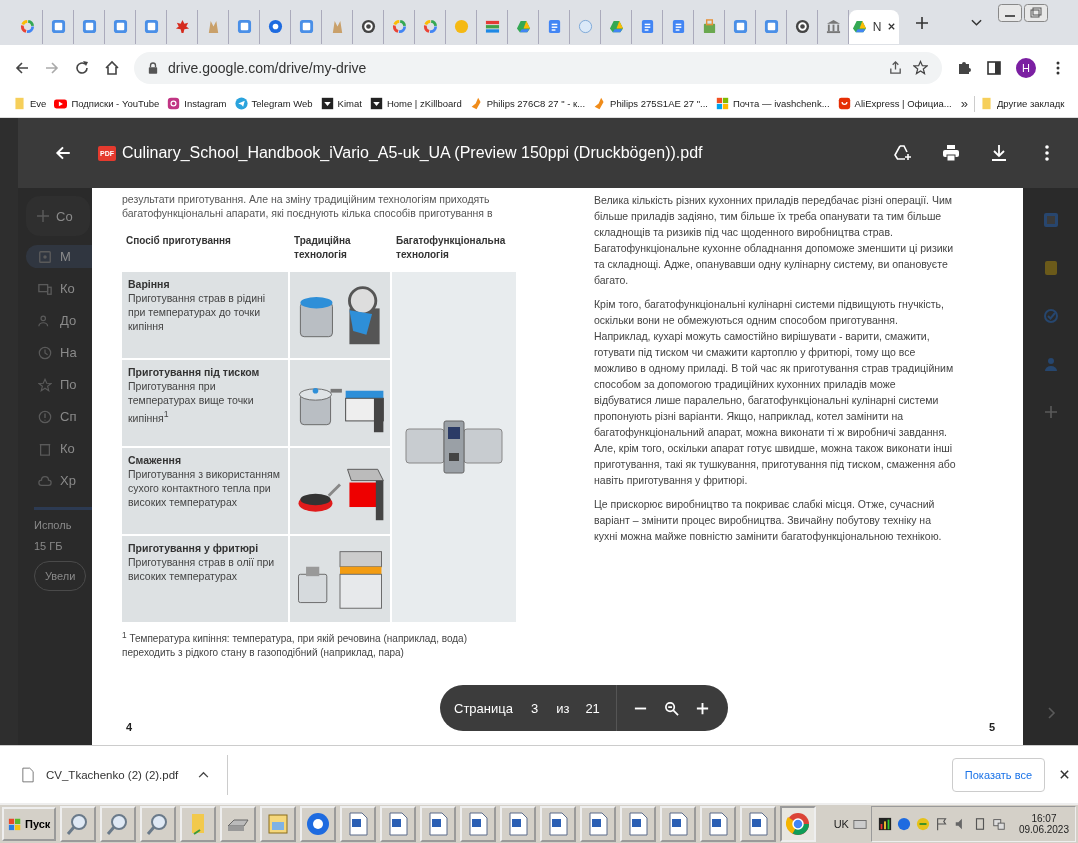  I want to click on window-icon, so click(278, 824).